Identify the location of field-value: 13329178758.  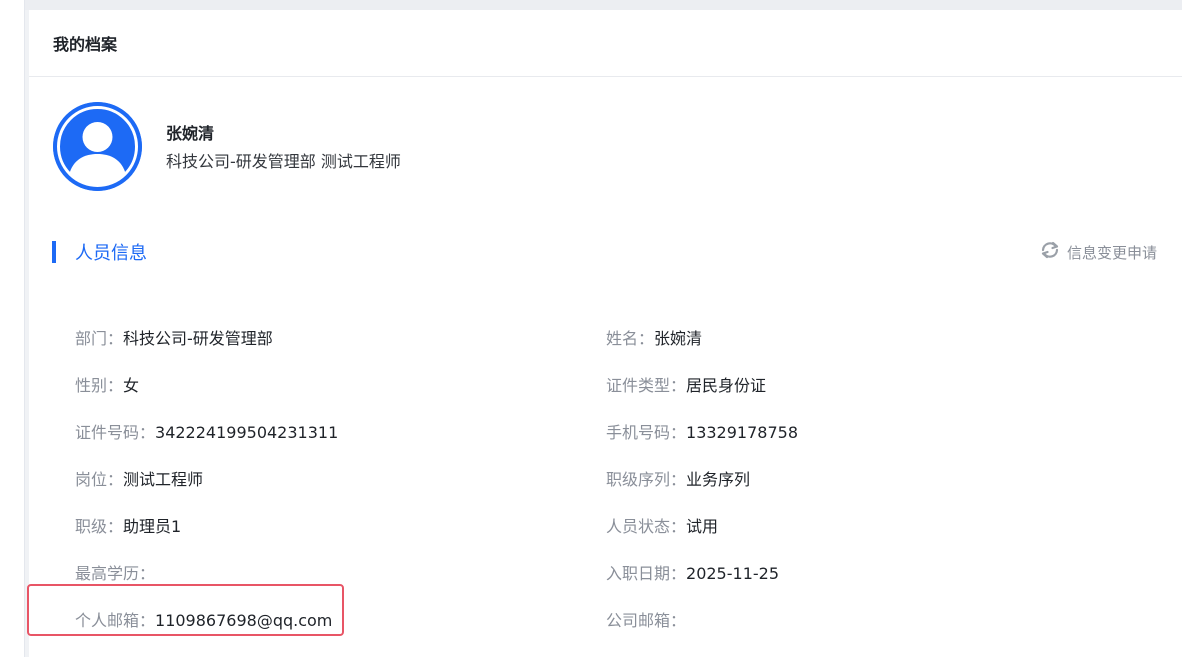
(742, 432).